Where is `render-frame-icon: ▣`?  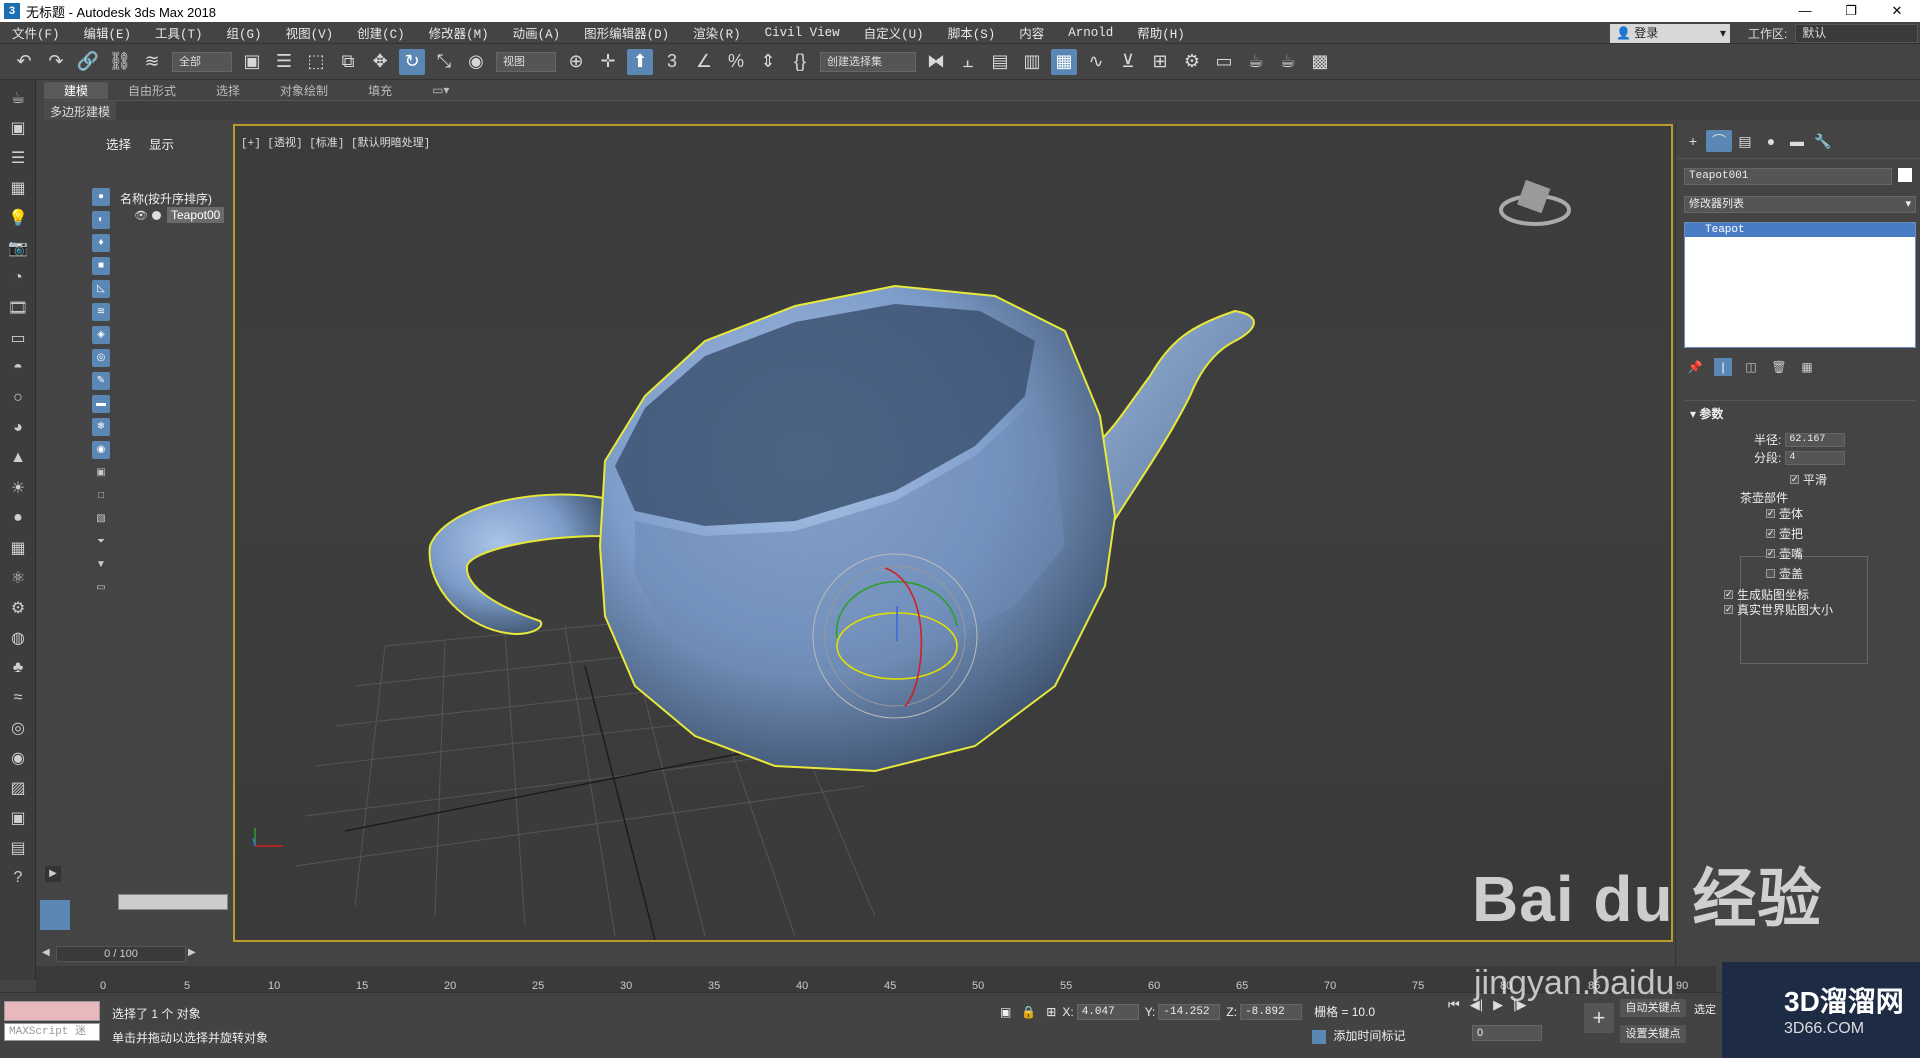
render-frame-icon: ▣ is located at coordinates (18, 818).